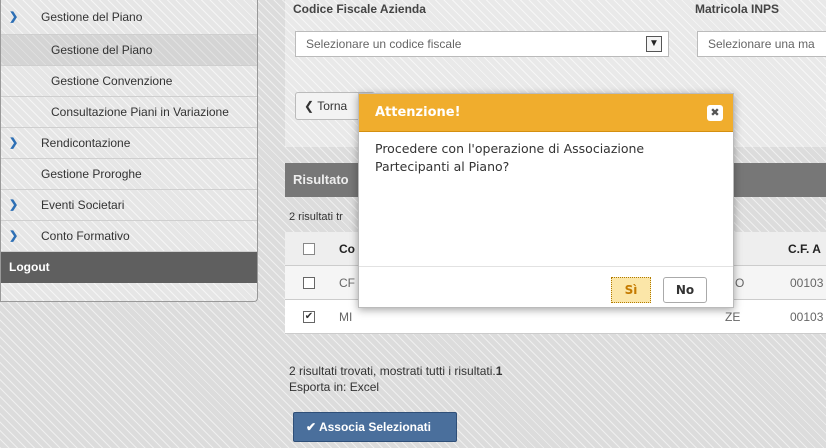 Image resolution: width=826 pixels, height=448 pixels. Describe the element at coordinates (347, 249) in the screenshot. I see `column-header: Co` at that location.